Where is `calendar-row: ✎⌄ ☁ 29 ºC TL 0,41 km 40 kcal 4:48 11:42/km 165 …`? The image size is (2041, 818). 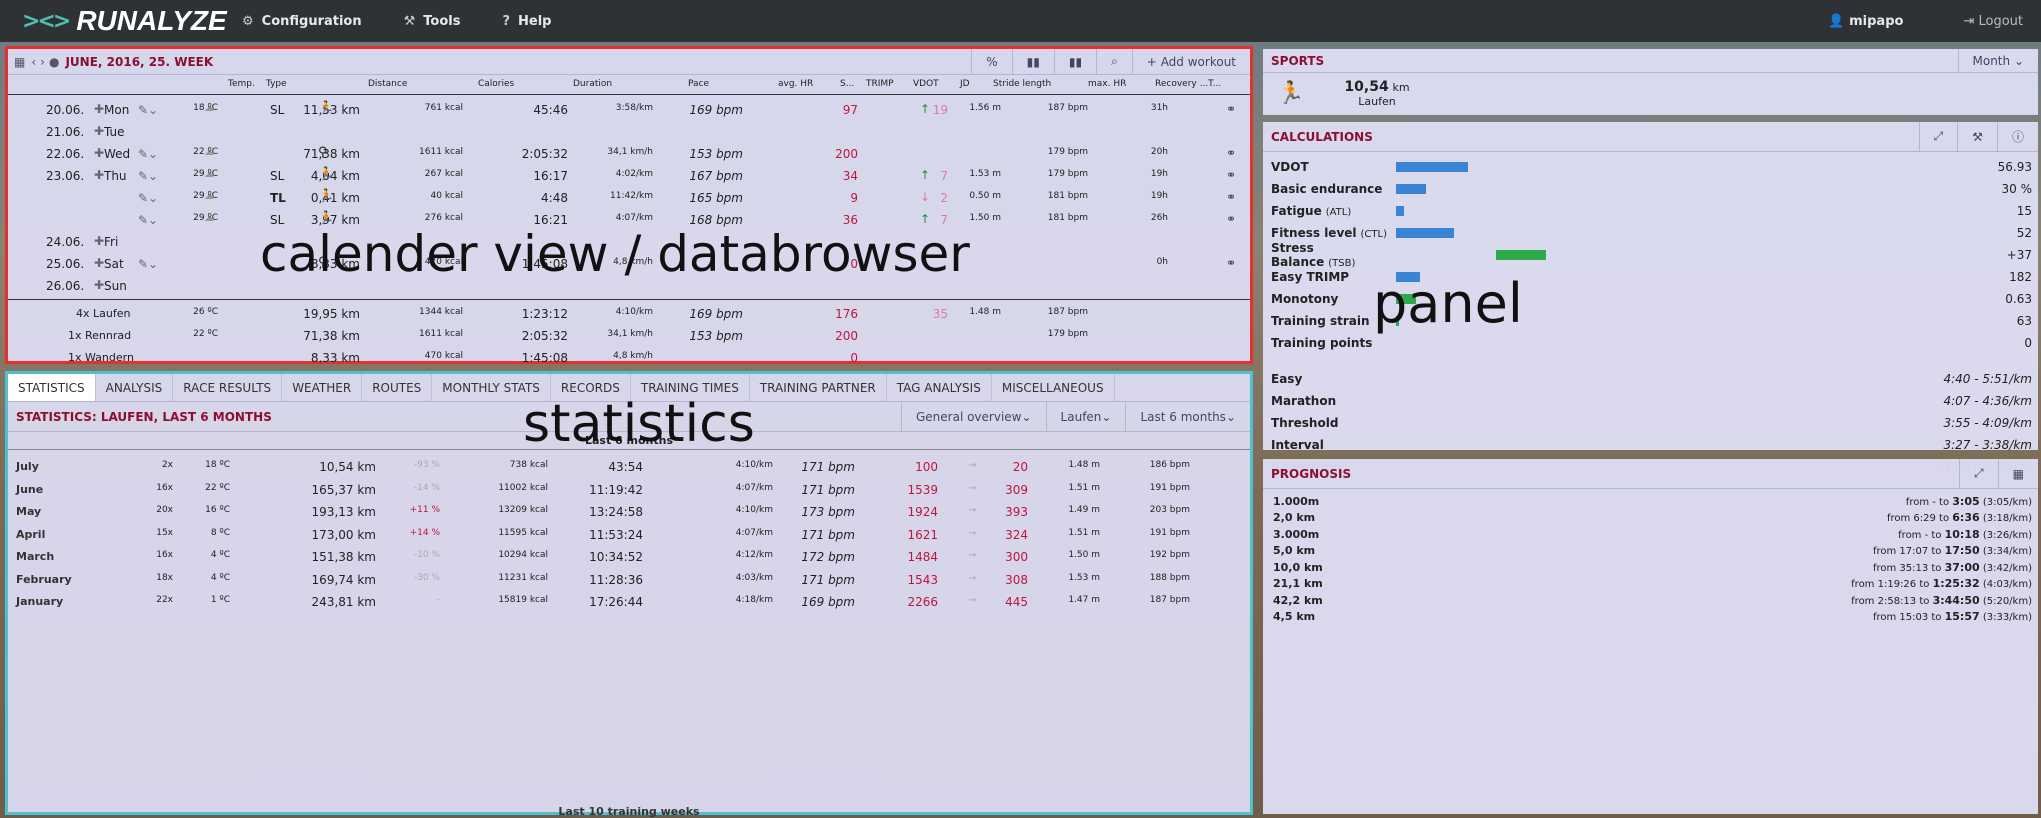
calendar-row: ✎⌄ ☁ 29 ºC TL 0,41 km 40 kcal 4:48 11:42/km 165 … is located at coordinates (629, 198).